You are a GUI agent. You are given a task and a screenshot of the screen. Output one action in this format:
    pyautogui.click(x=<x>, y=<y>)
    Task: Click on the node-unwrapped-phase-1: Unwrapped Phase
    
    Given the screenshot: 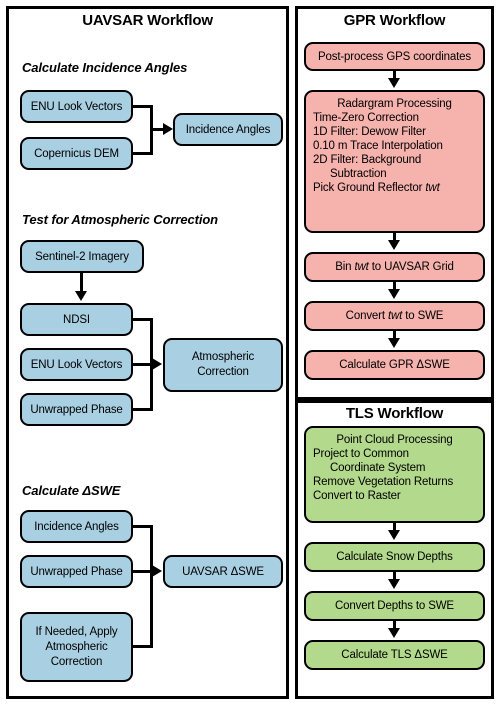 What is the action you would take?
    pyautogui.click(x=76, y=409)
    